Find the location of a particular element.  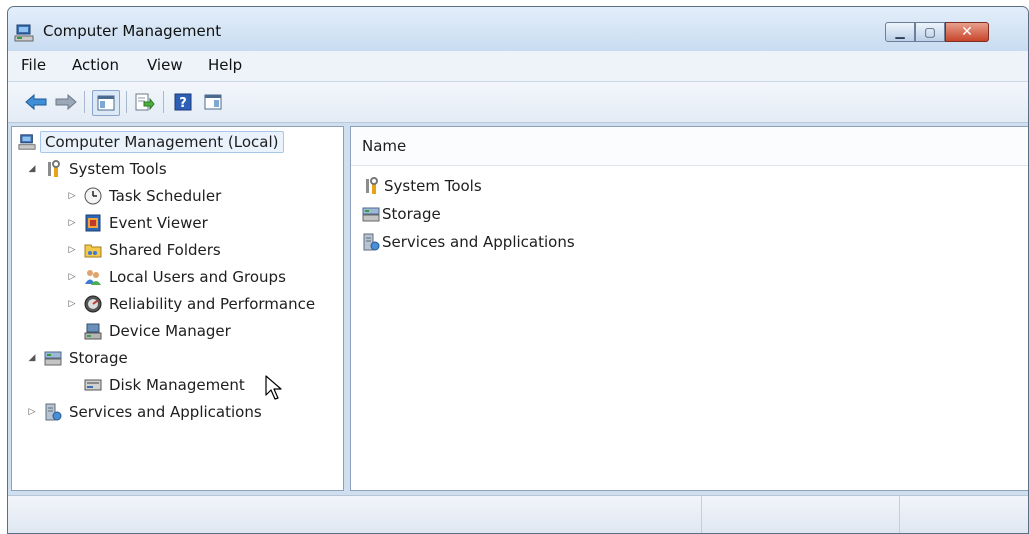

shared-folder-icon is located at coordinates (93, 251).